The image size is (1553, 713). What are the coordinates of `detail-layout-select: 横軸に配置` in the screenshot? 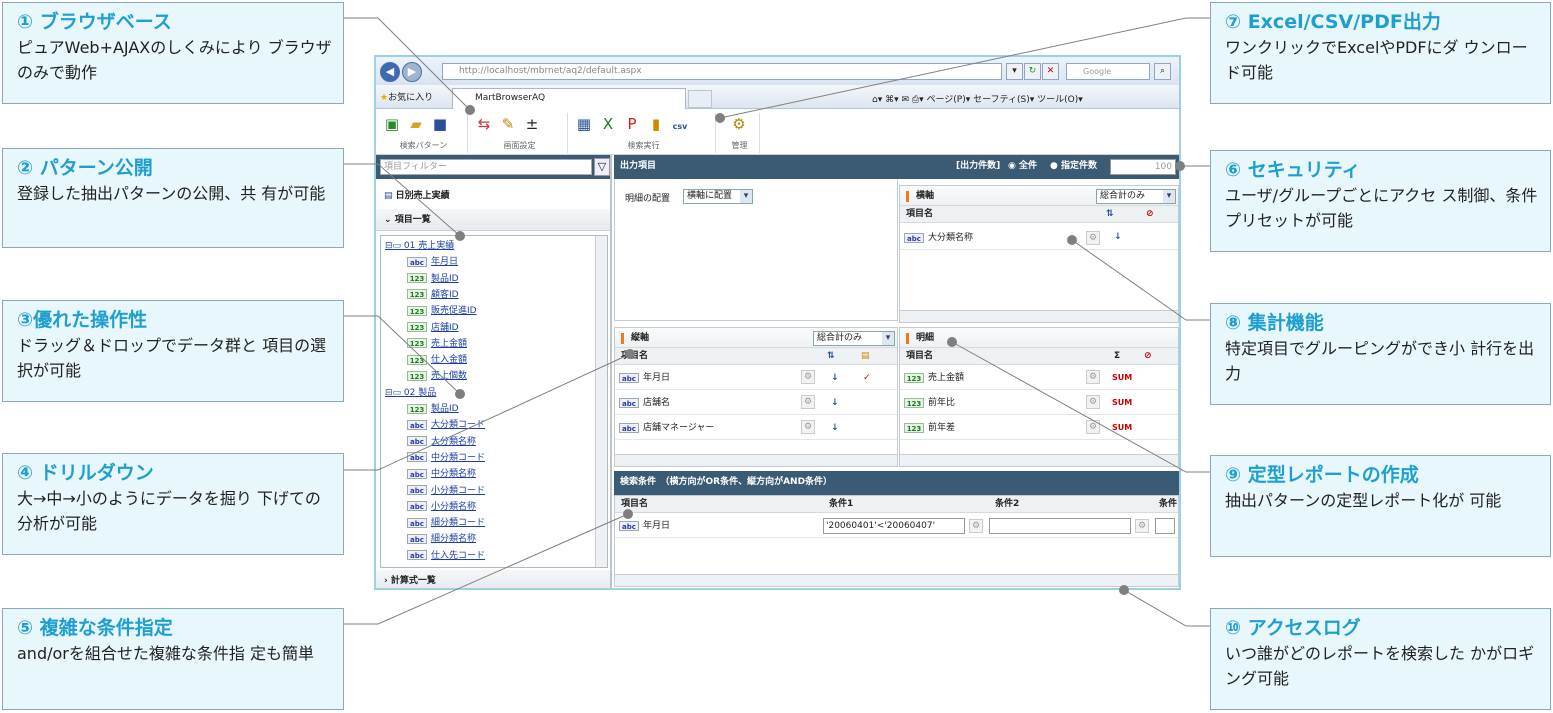 It's located at (718, 196).